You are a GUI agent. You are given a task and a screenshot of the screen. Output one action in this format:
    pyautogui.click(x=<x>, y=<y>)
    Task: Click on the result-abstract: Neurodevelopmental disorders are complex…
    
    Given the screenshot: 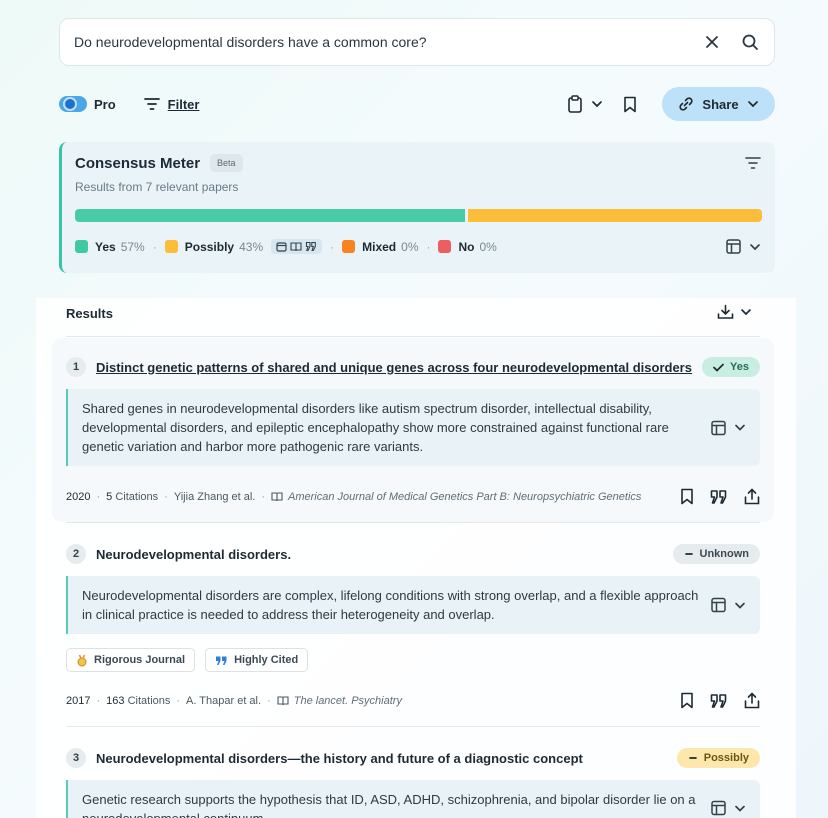 What is the action you would take?
    pyautogui.click(x=413, y=605)
    